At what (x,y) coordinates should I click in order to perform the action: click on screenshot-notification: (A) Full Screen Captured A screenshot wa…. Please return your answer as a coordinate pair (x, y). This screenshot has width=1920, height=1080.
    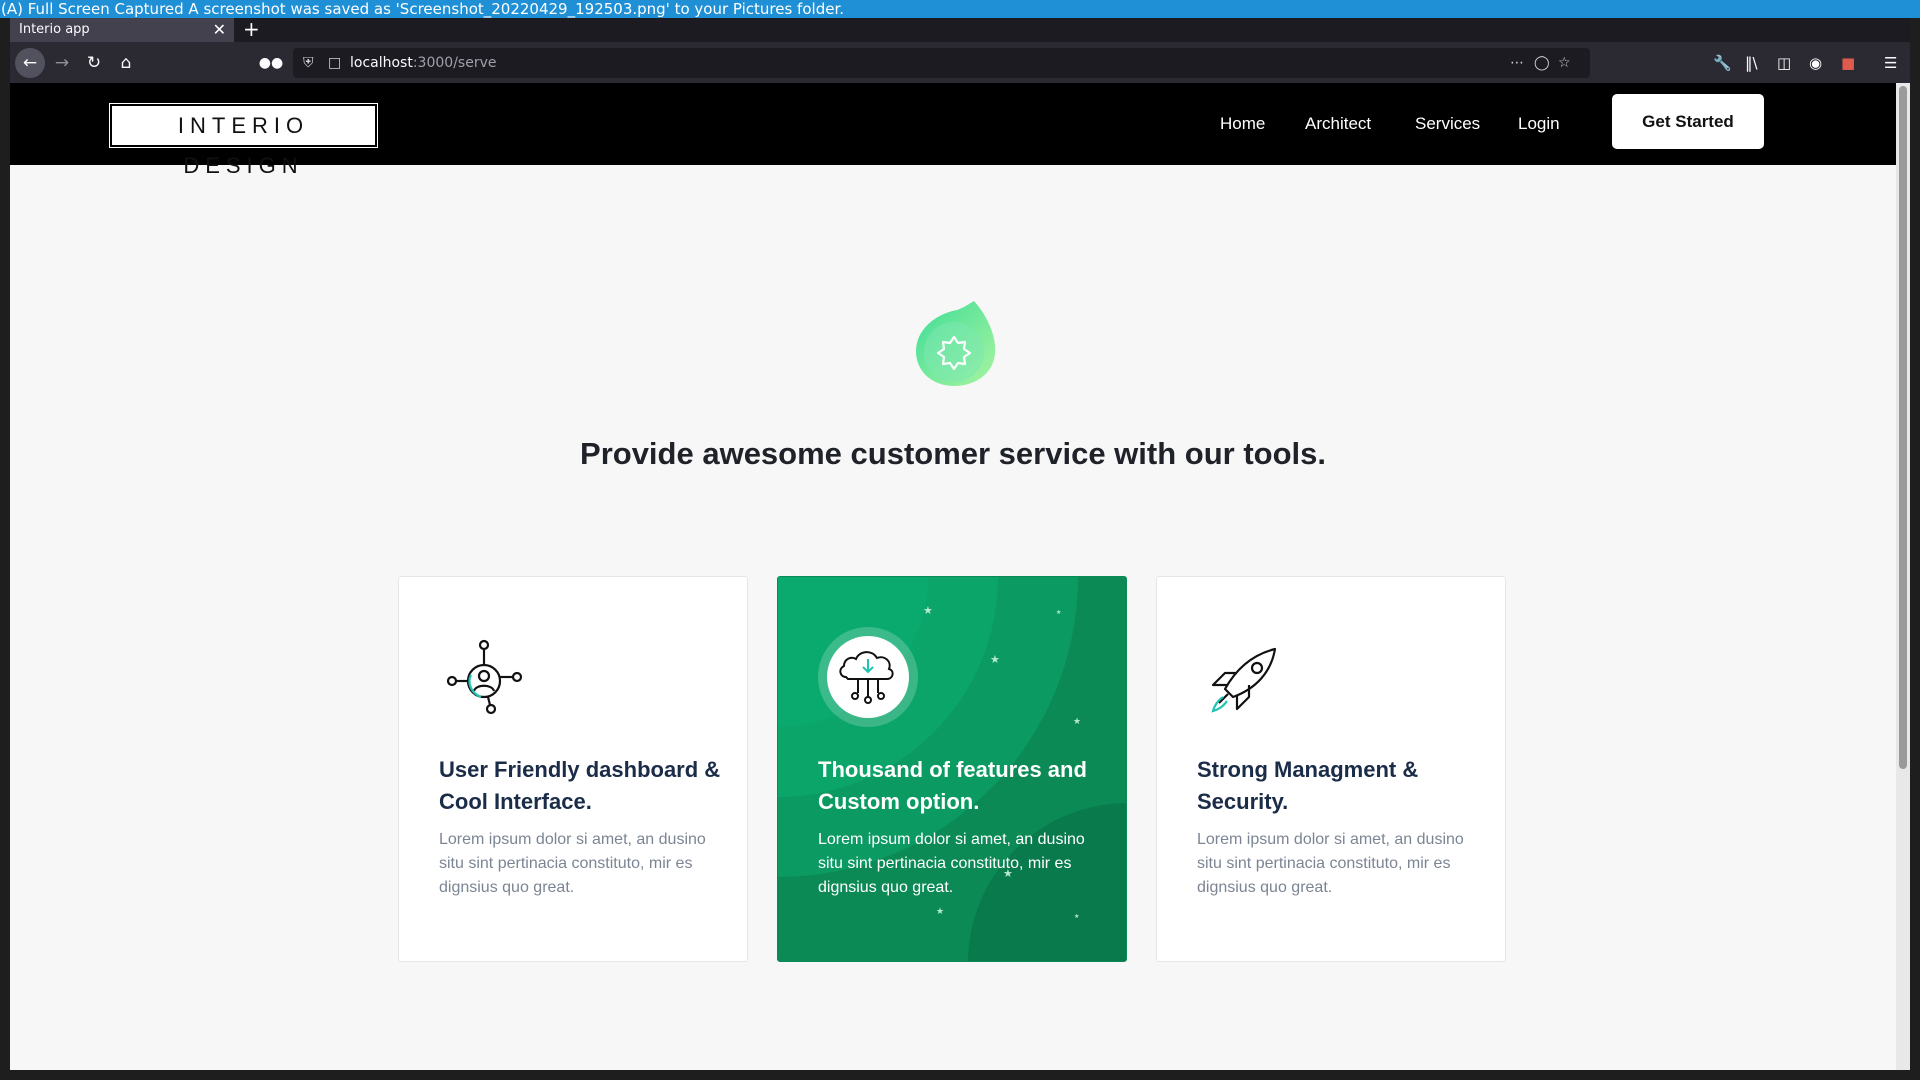
    Looking at the image, I should click on (960, 9).